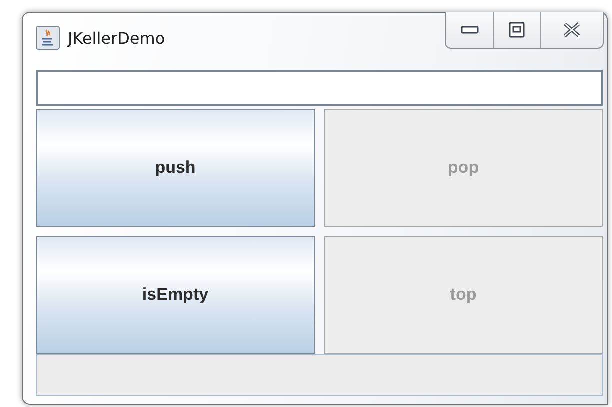 Image resolution: width=612 pixels, height=407 pixels. I want to click on action-button: isEmpty, so click(175, 295).